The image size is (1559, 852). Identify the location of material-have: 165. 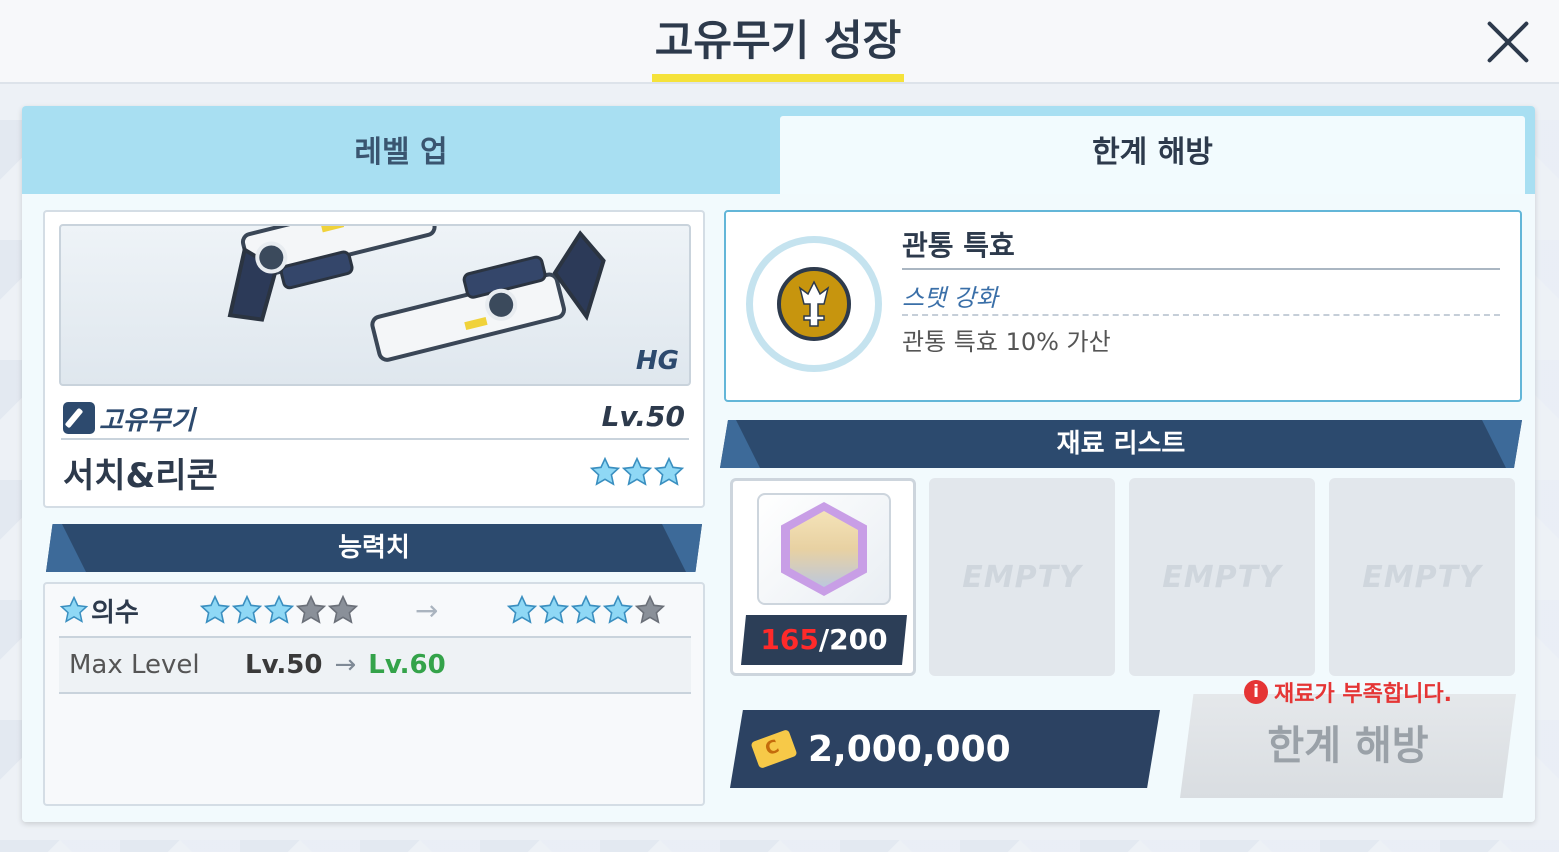
(789, 639).